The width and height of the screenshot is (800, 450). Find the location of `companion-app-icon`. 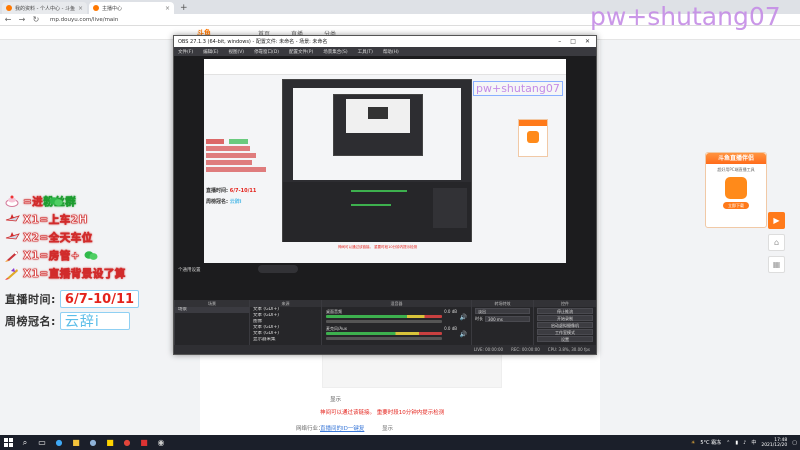

companion-app-icon is located at coordinates (736, 188).